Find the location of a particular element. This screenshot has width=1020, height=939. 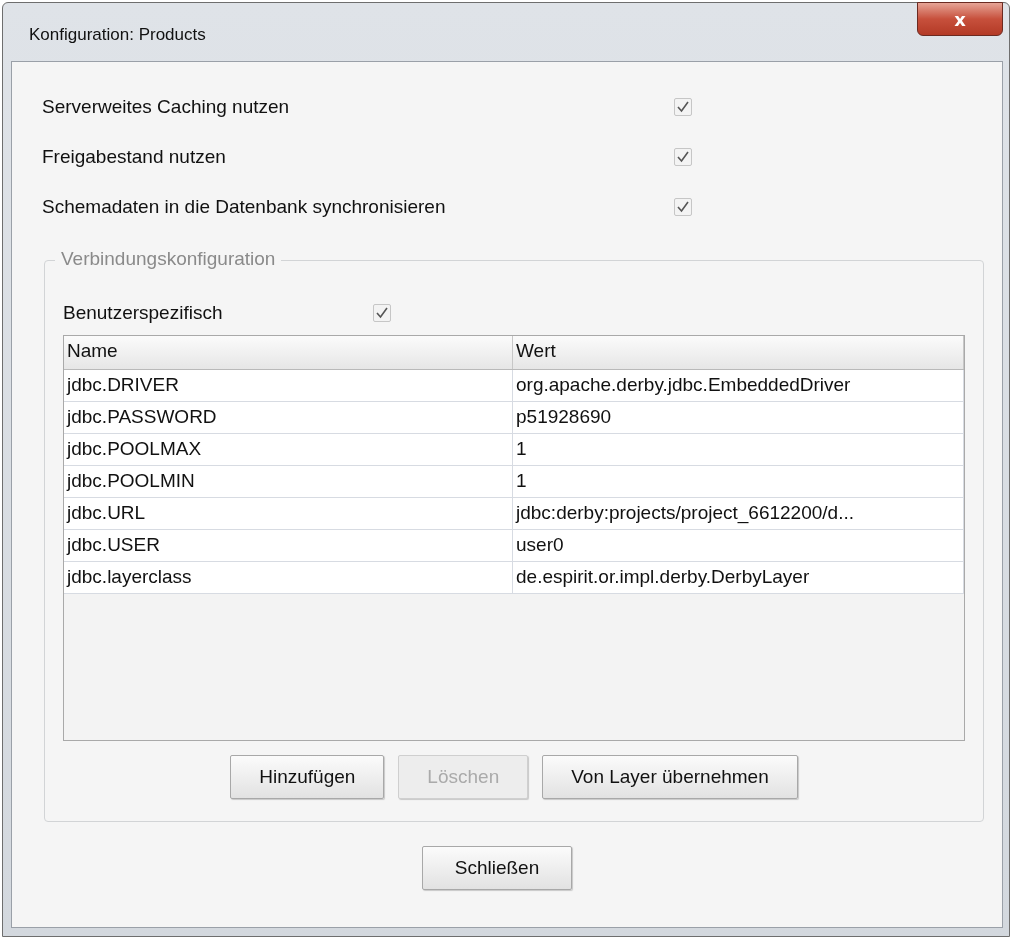

option-label: Benutzerspezifisch is located at coordinates (143, 313).